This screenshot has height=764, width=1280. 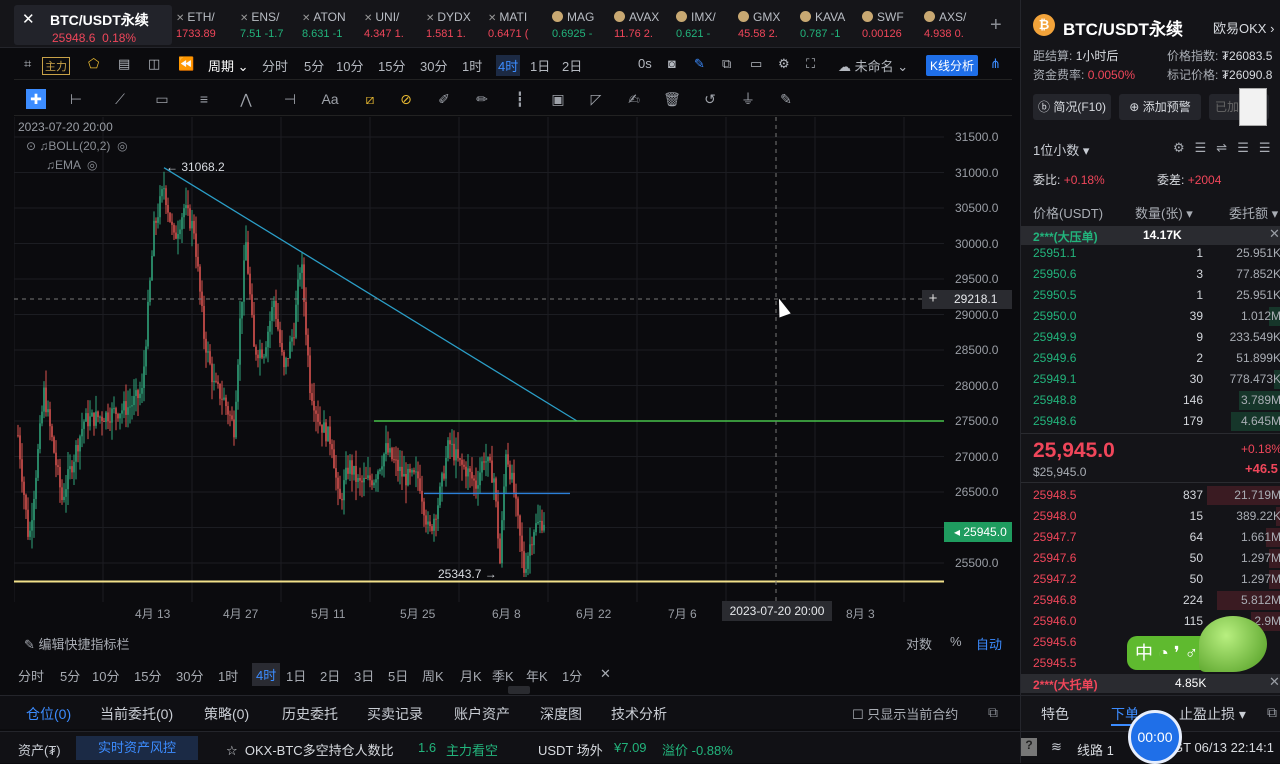 What do you see at coordinates (537, 675) in the screenshot?
I see `timeframe-14: 年K` at bounding box center [537, 675].